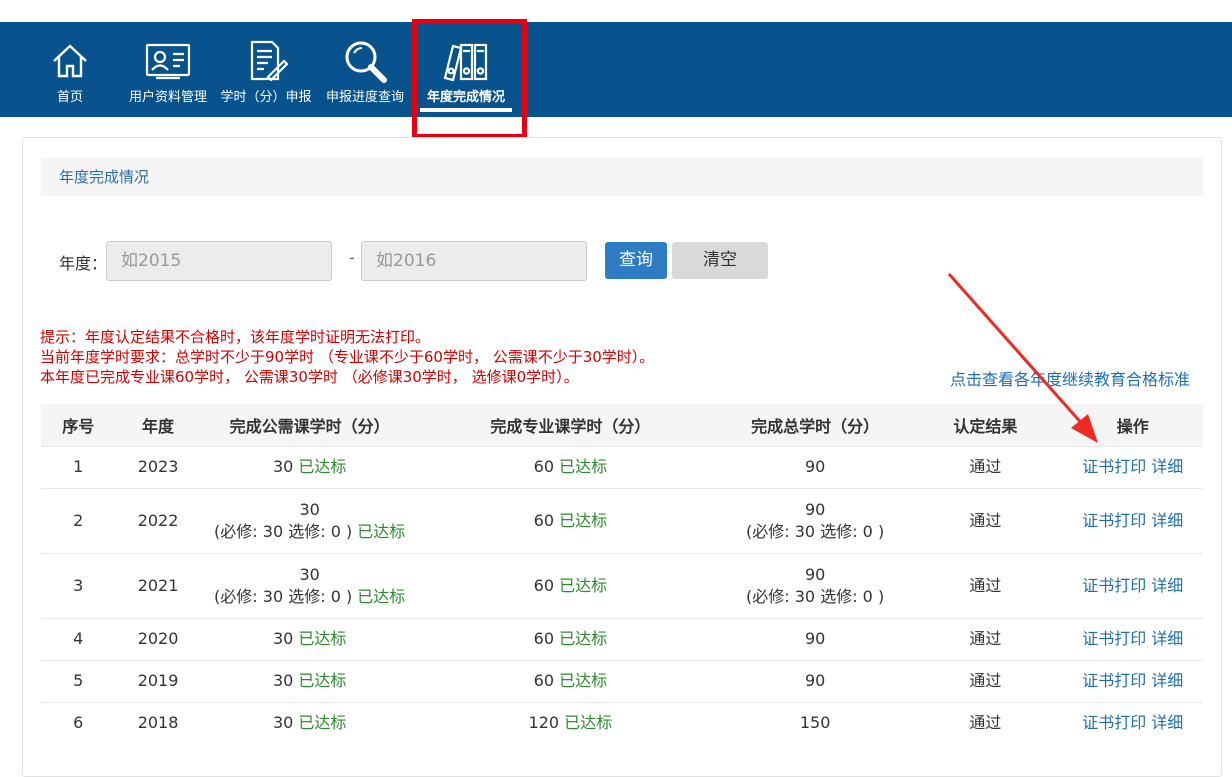 The width and height of the screenshot is (1232, 777). Describe the element at coordinates (622, 722) in the screenshot. I see `table-row: 6 2018 30 已达标 120 已达标 150 通过 证书打印 详细` at that location.